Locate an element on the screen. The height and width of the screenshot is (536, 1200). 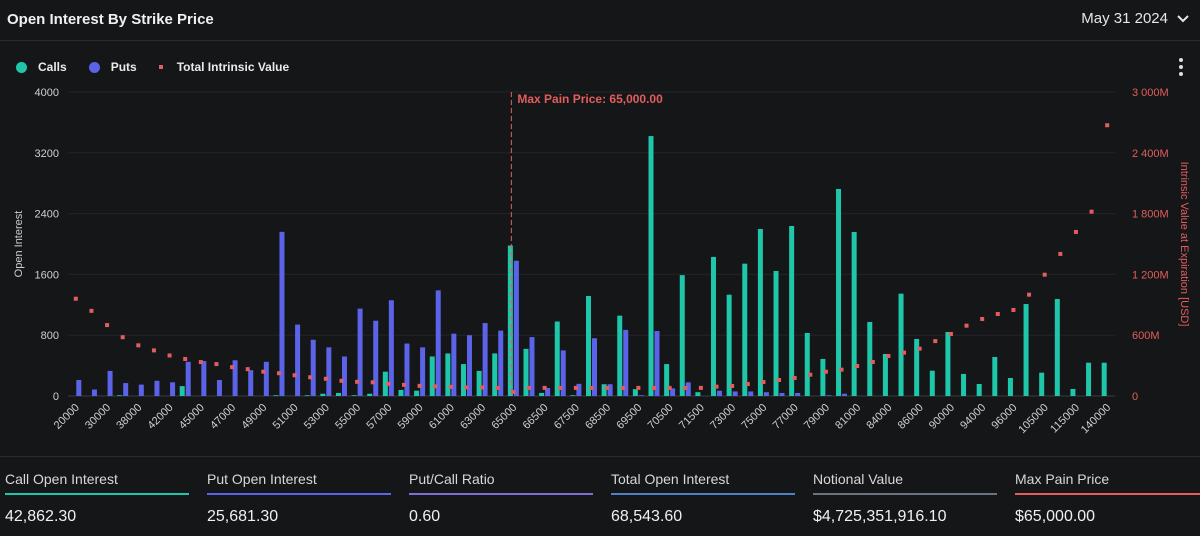
legend-calls: Calls is located at coordinates (41, 67).